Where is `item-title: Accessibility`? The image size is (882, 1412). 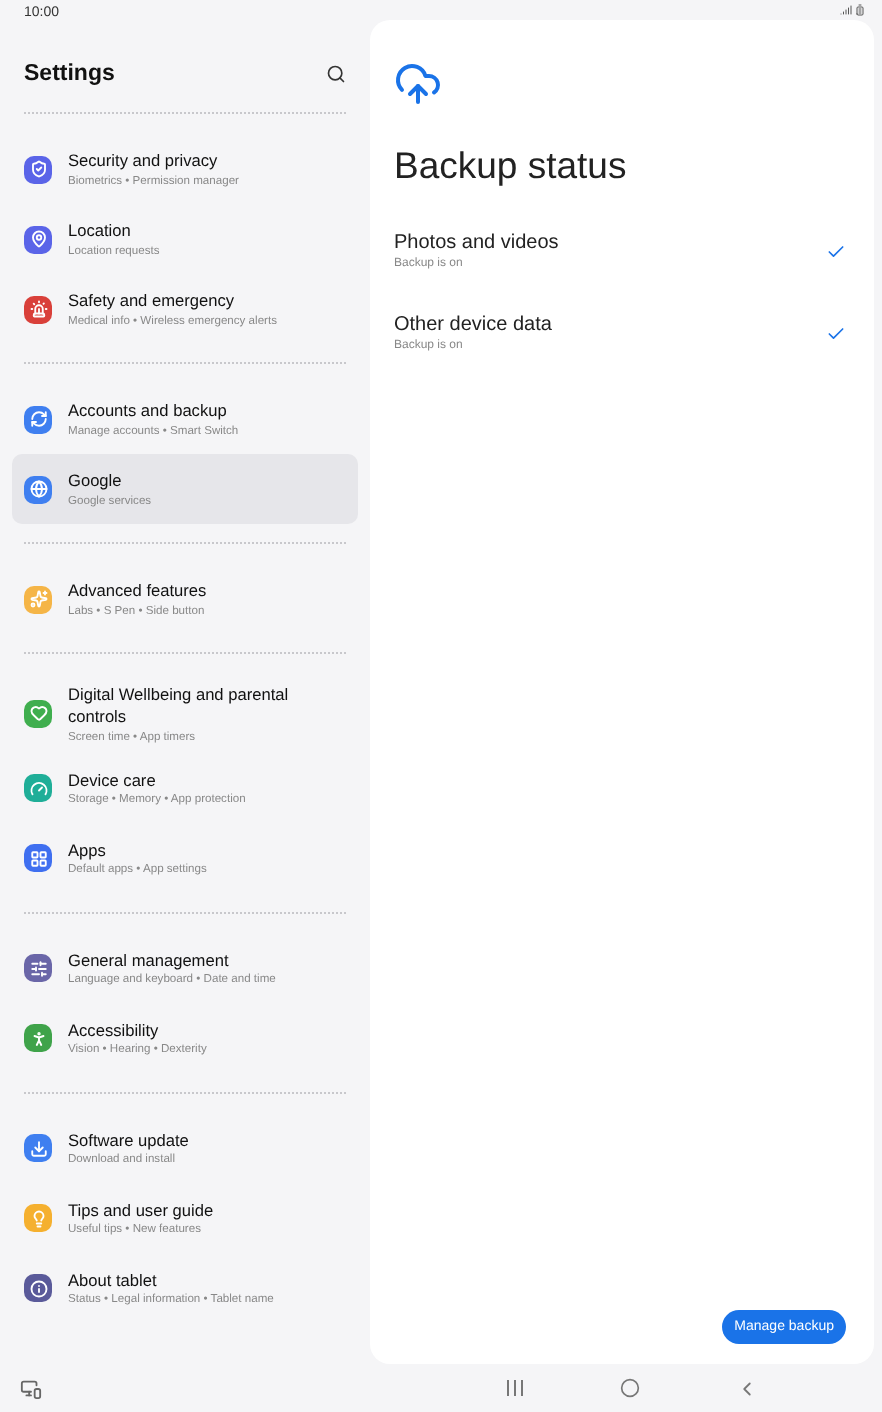
item-title: Accessibility is located at coordinates (114, 1030).